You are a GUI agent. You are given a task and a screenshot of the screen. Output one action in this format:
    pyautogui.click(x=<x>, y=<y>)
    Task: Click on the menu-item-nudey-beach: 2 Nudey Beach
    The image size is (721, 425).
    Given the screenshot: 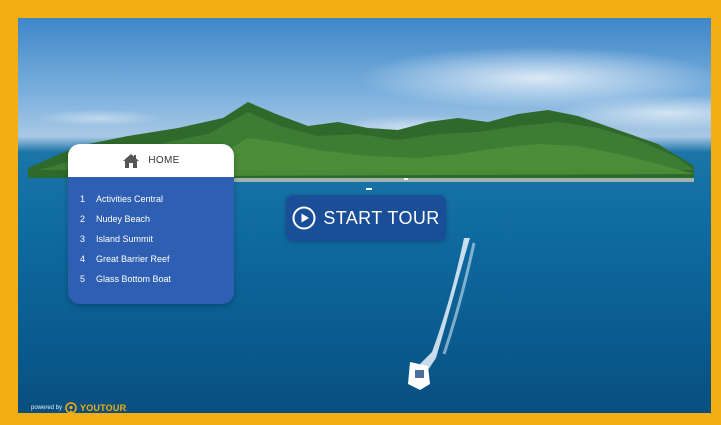 What is the action you would take?
    pyautogui.click(x=151, y=219)
    